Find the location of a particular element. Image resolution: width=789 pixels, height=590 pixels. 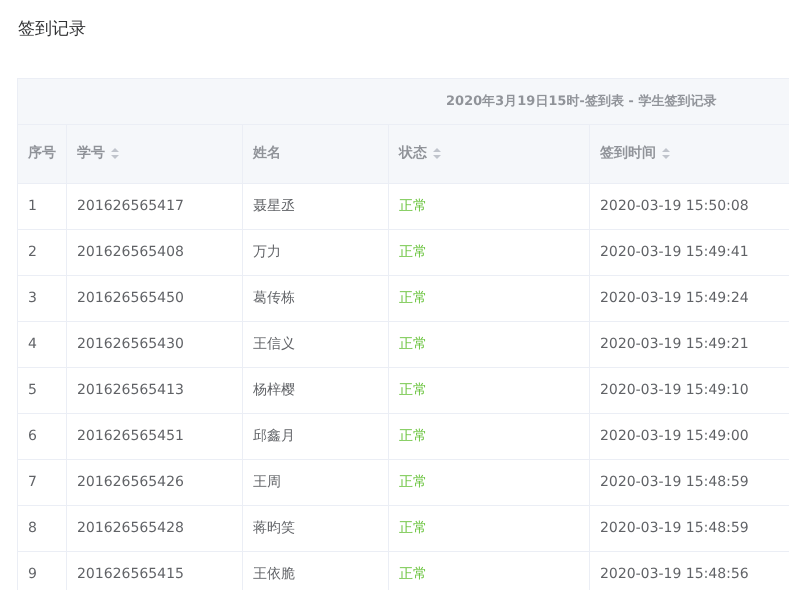

student-id: 201626565413 is located at coordinates (130, 390).